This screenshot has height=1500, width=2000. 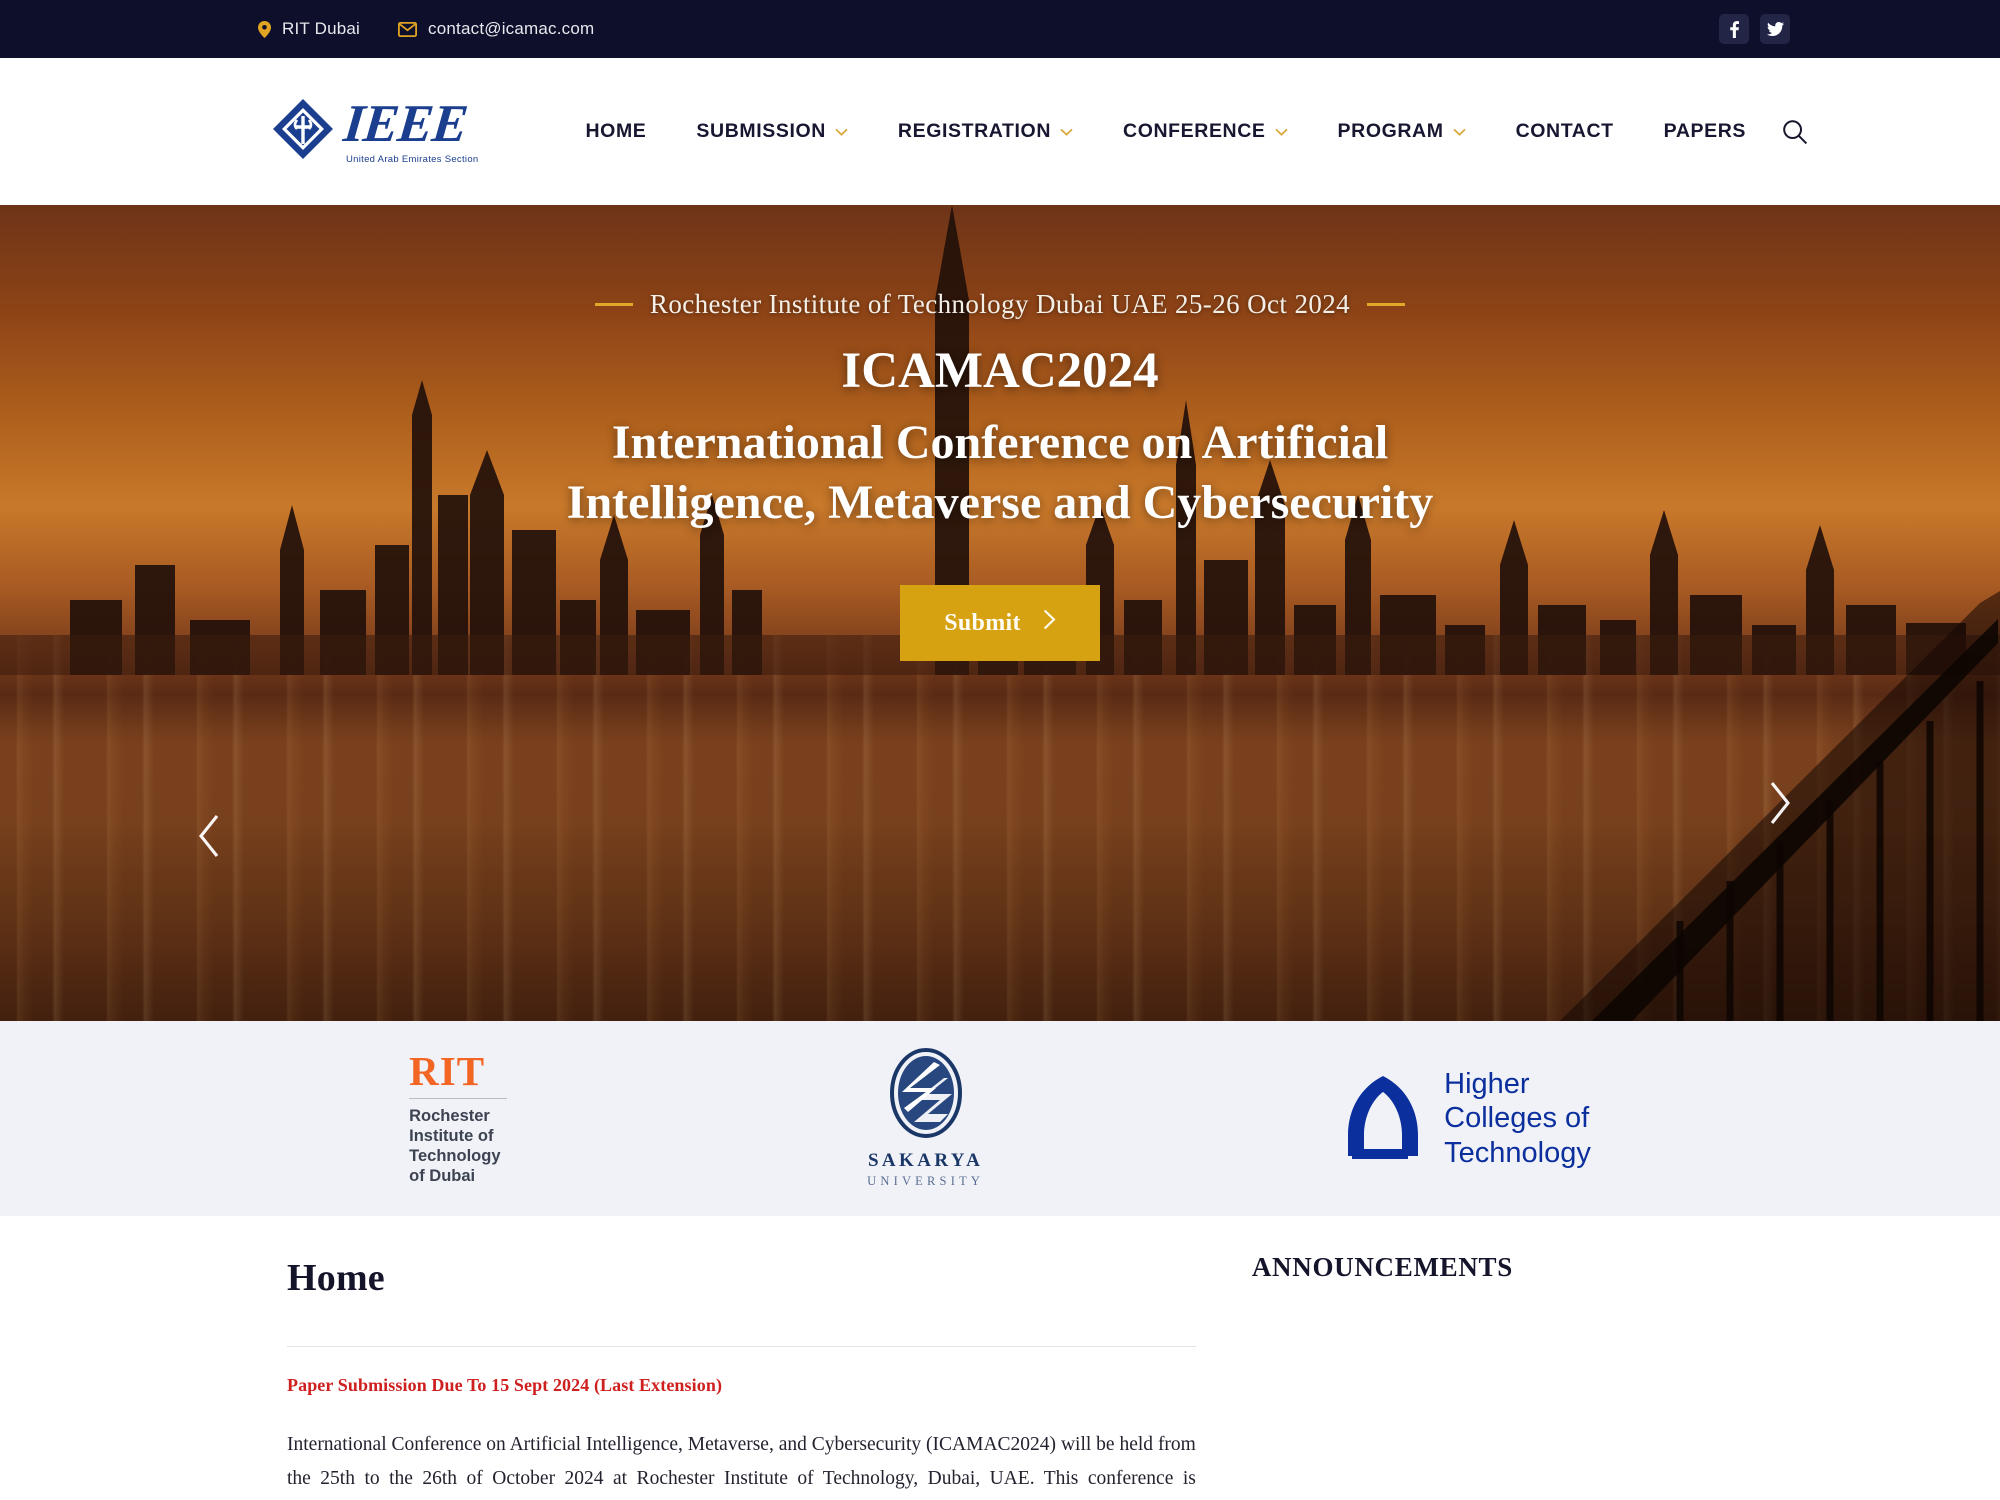 I want to click on nav-item-registration: REGISTRATION, so click(x=985, y=131).